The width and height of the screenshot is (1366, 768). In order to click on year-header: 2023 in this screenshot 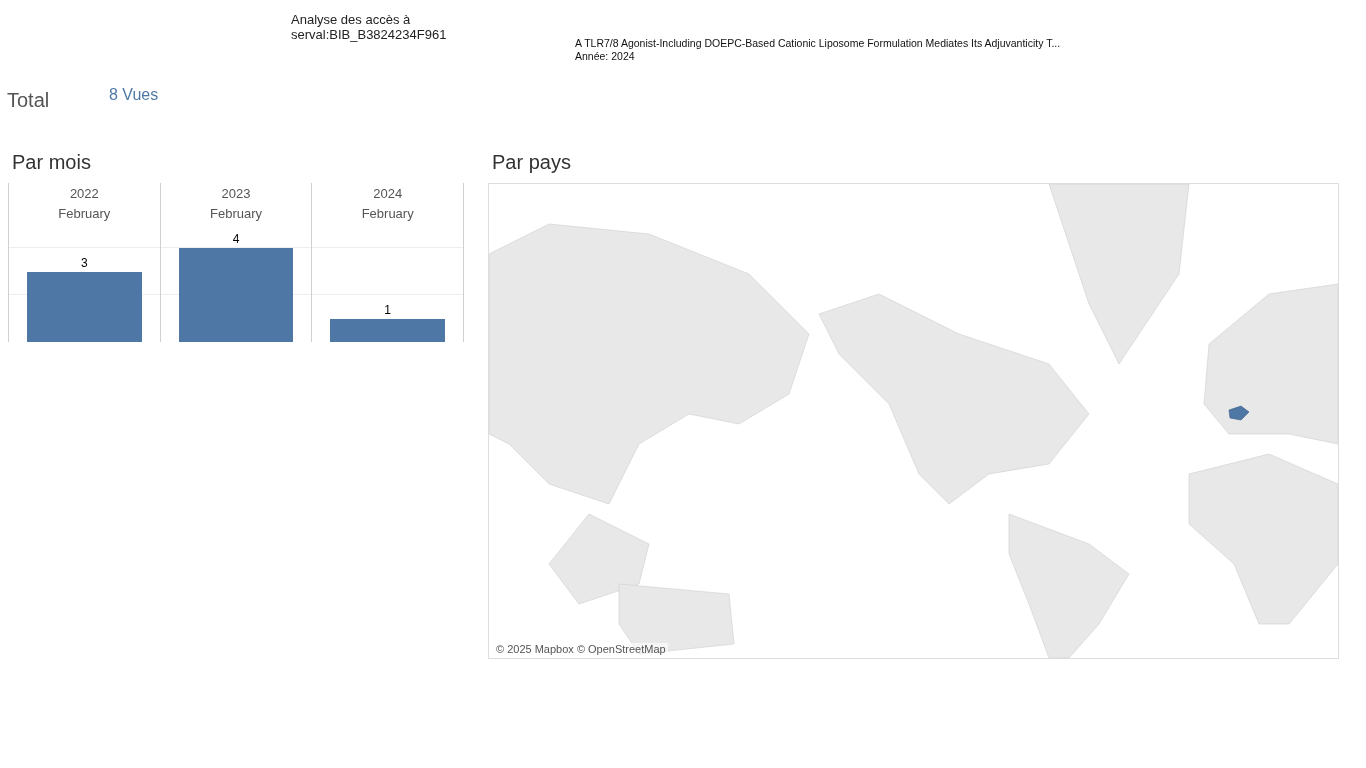, I will do `click(236, 193)`.